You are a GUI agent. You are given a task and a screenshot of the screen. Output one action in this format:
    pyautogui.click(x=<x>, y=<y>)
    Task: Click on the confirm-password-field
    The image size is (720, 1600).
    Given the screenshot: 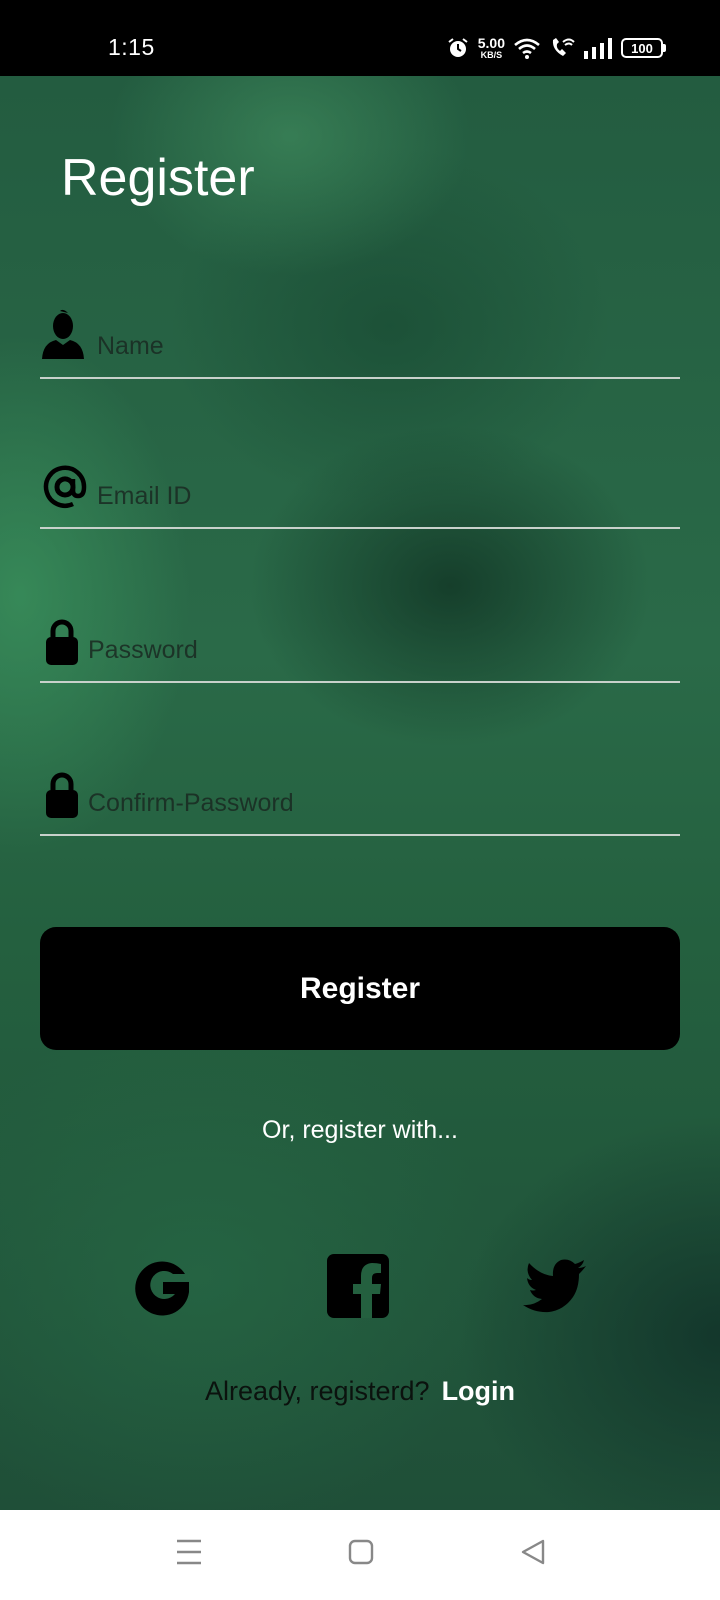 What is the action you would take?
    pyautogui.click(x=360, y=804)
    